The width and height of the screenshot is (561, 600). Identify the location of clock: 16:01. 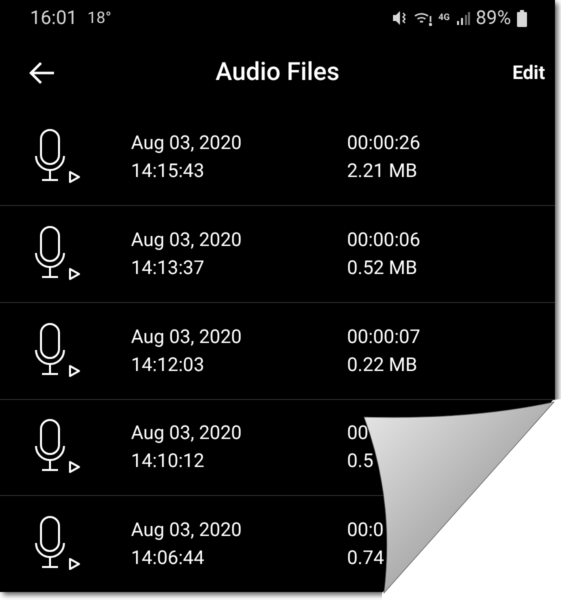
(54, 18).